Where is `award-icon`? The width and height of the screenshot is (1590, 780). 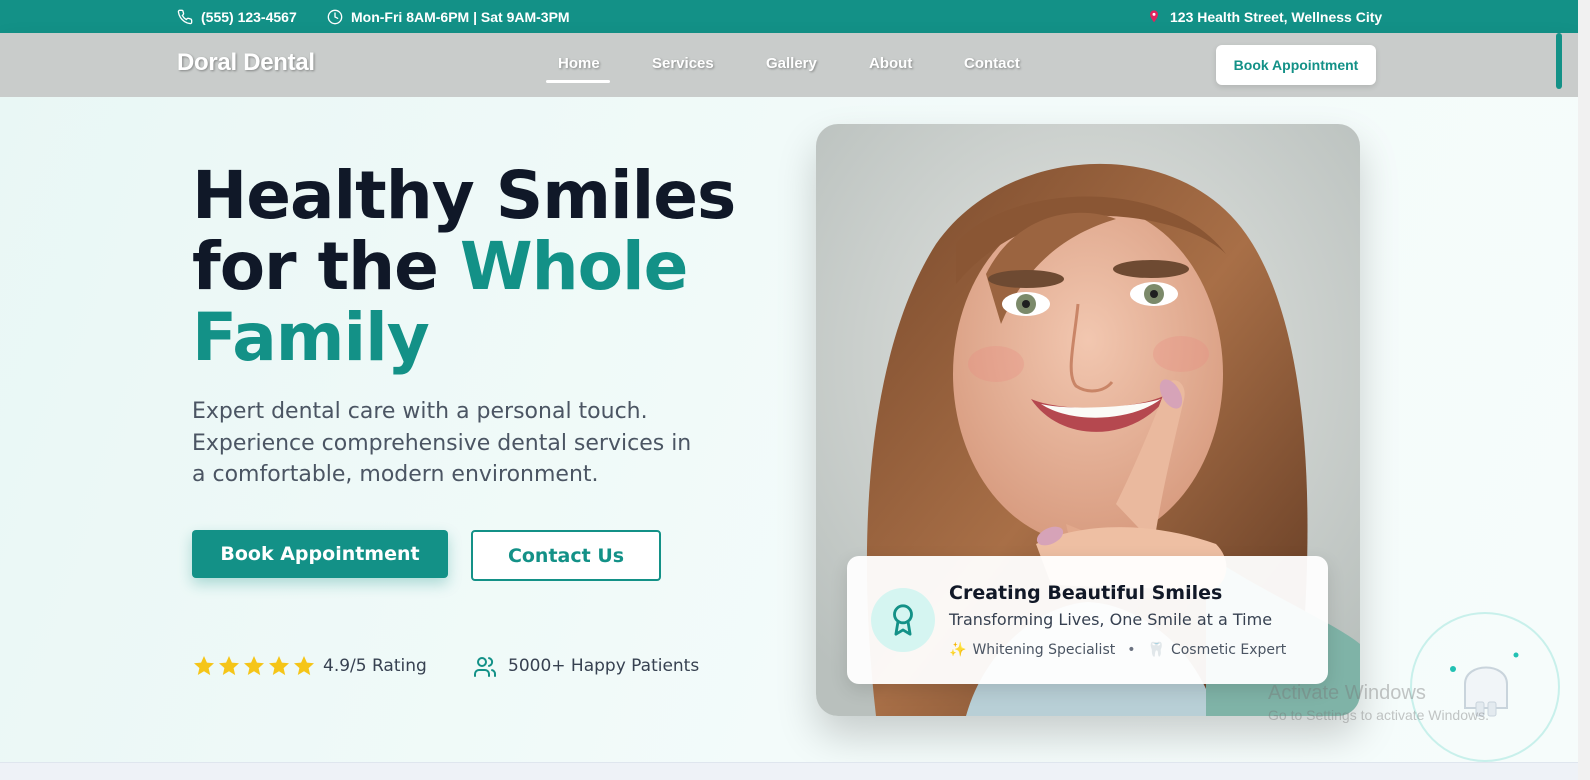
award-icon is located at coordinates (903, 620).